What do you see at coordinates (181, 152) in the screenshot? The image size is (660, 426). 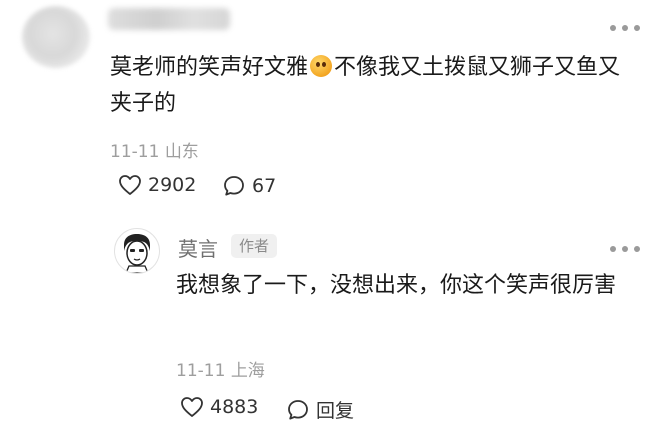 I see `comment-location: 山东` at bounding box center [181, 152].